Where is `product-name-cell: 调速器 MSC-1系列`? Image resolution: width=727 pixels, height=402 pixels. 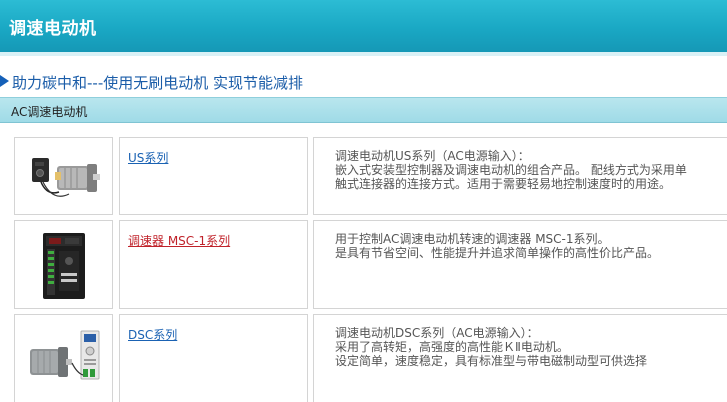
product-name-cell: 调速器 MSC-1系列 is located at coordinates (213, 264).